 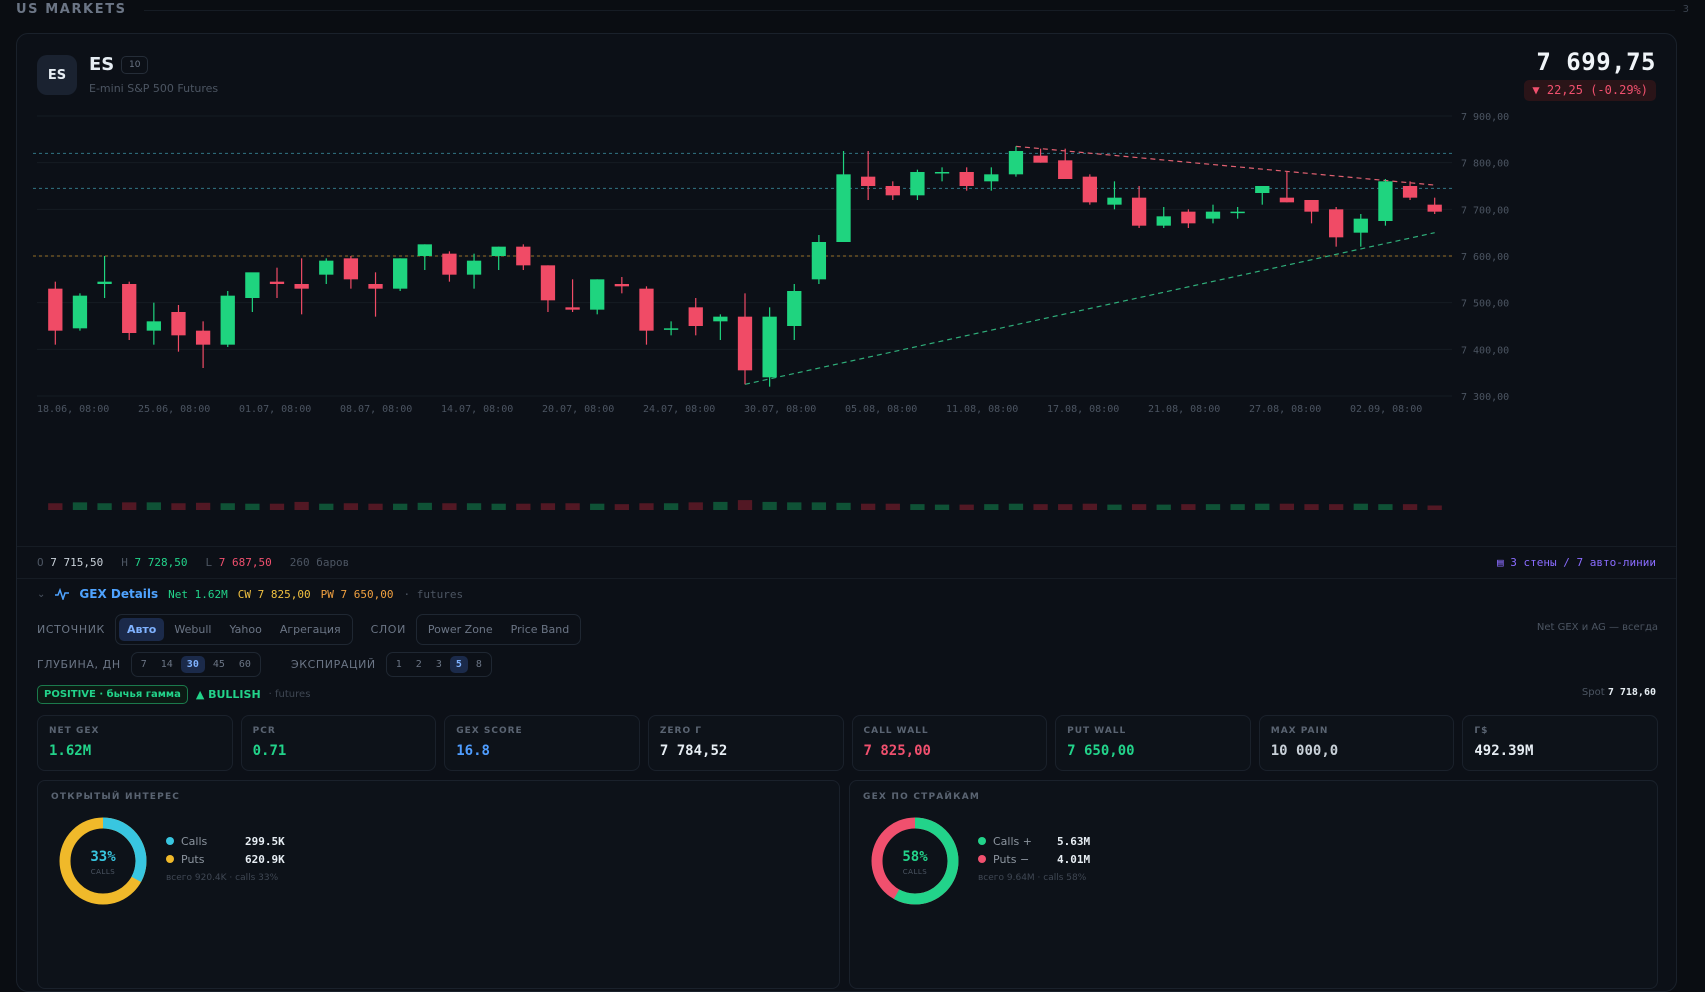 I want to click on metric-value: 492.39M, so click(x=1504, y=751).